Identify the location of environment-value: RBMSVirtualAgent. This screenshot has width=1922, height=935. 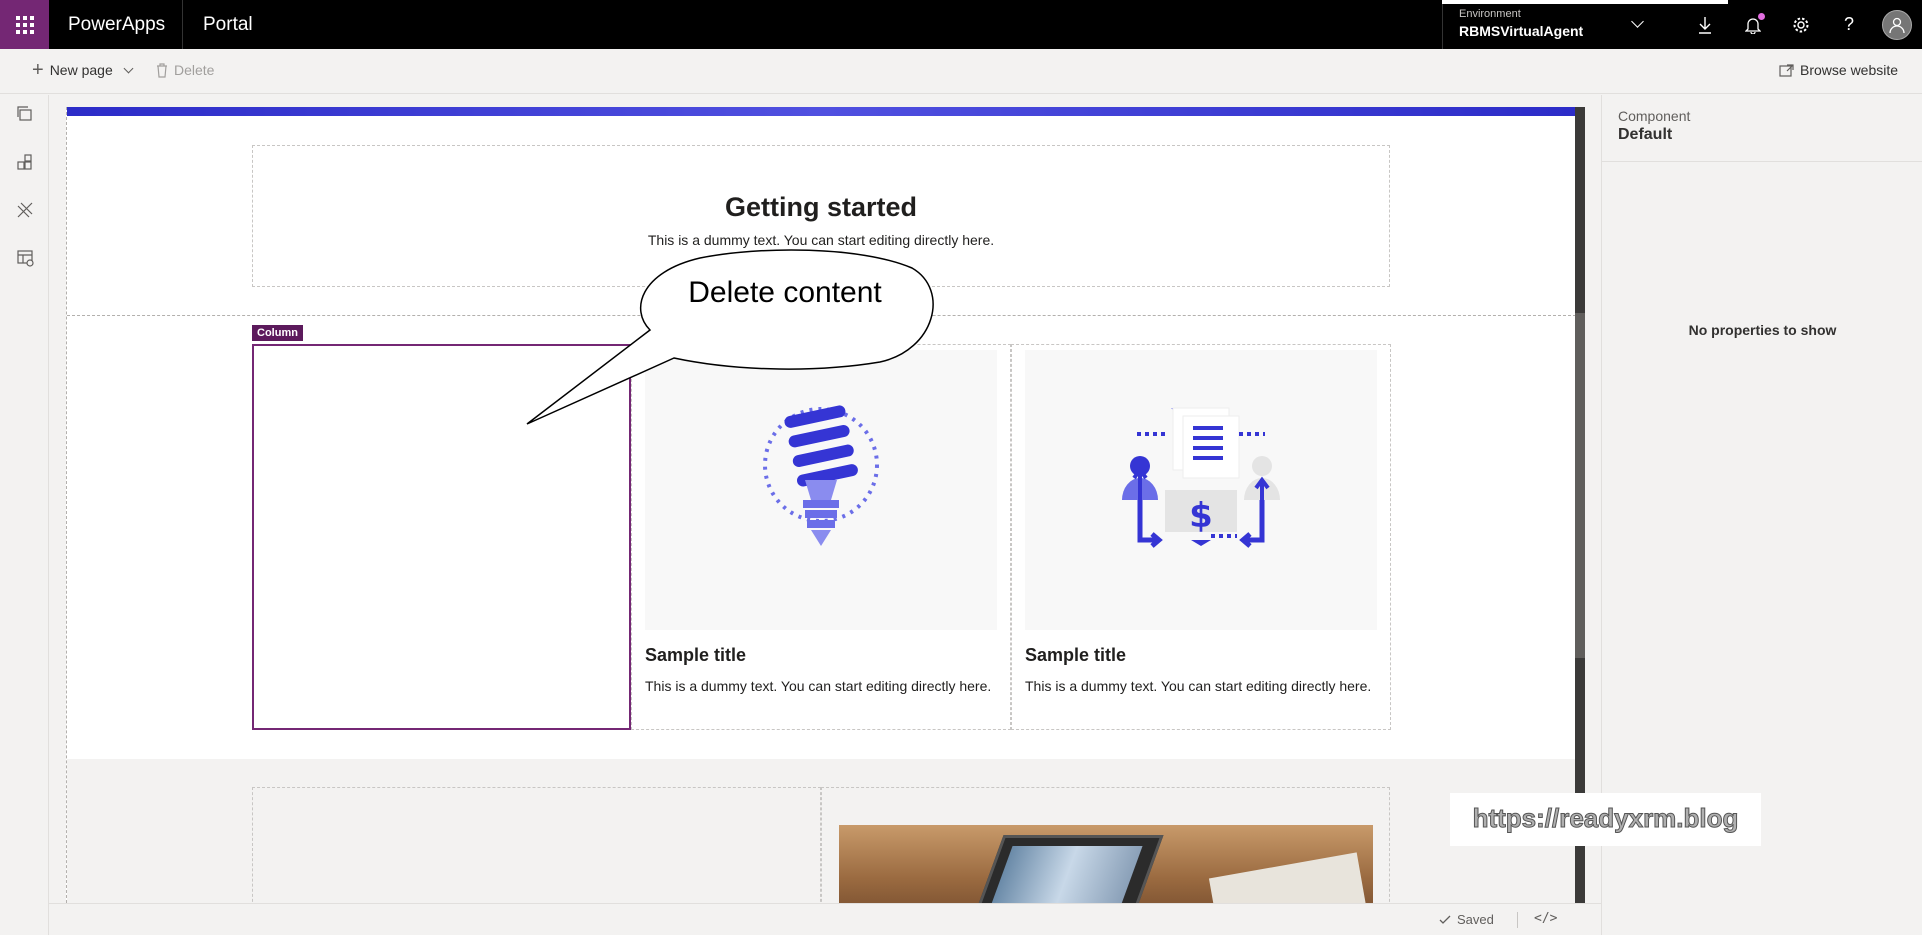
(1521, 31).